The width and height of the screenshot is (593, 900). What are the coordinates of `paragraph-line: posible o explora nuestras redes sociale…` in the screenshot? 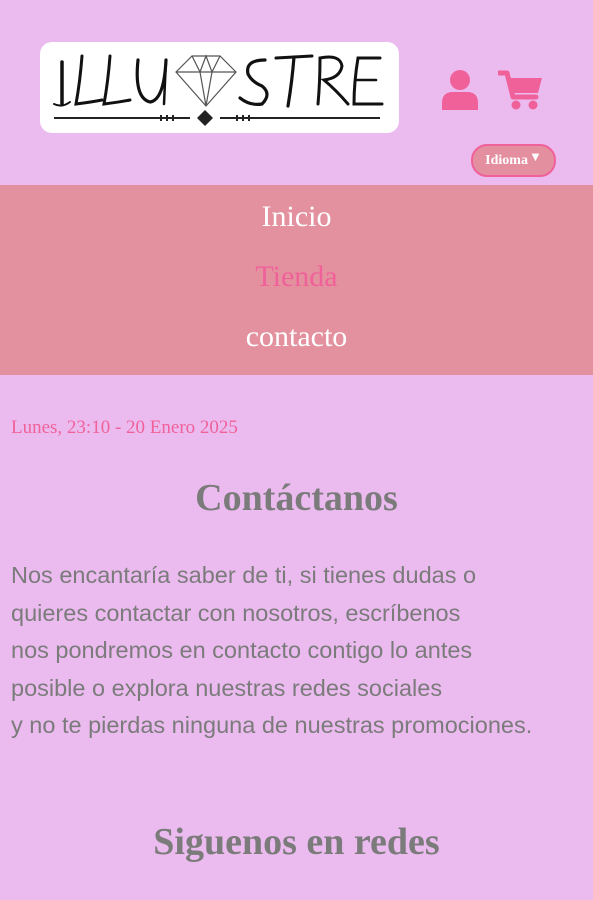 It's located at (227, 687).